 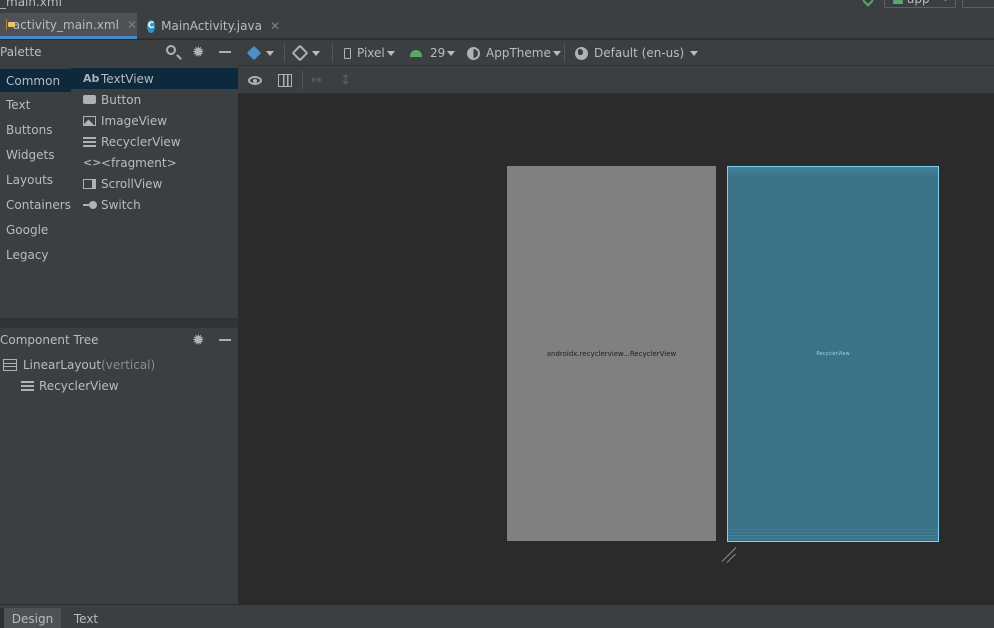 What do you see at coordinates (35, 154) in the screenshot?
I see `category-widgets: Widgets` at bounding box center [35, 154].